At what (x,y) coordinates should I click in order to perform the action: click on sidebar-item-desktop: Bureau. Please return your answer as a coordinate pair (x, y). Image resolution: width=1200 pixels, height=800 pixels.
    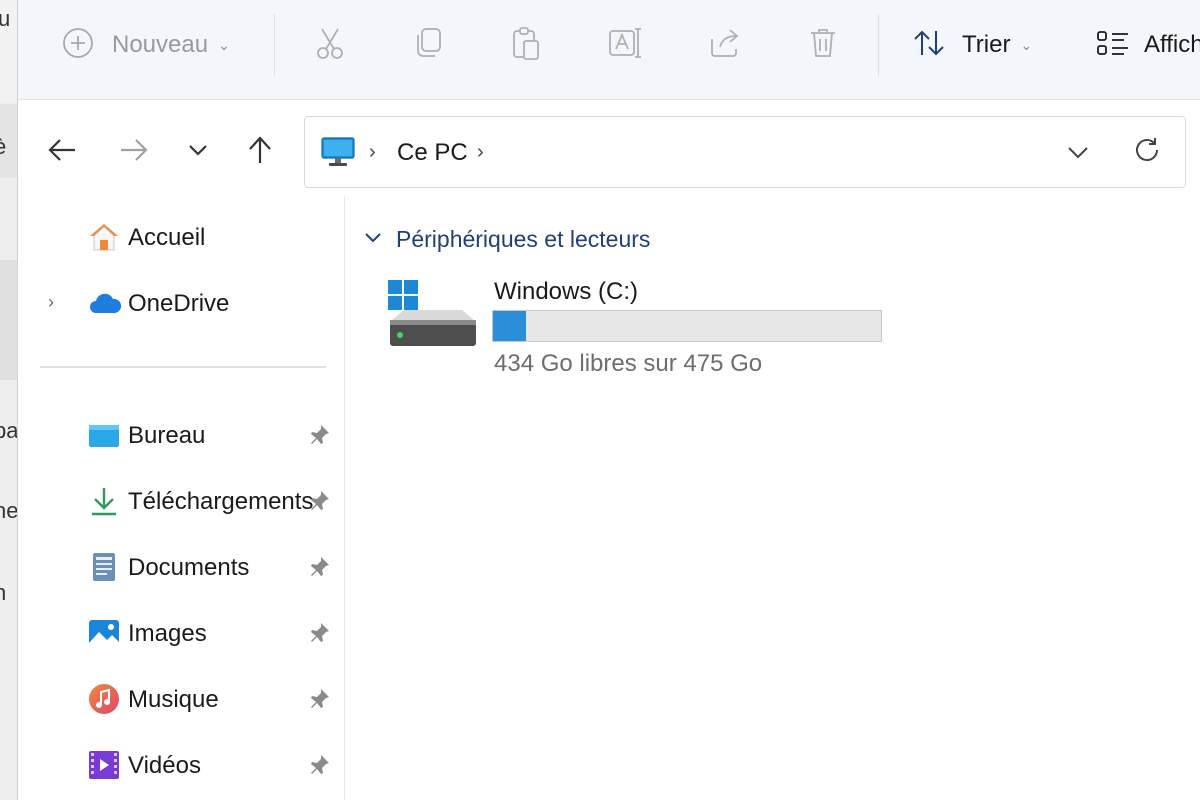
    Looking at the image, I should click on (181, 435).